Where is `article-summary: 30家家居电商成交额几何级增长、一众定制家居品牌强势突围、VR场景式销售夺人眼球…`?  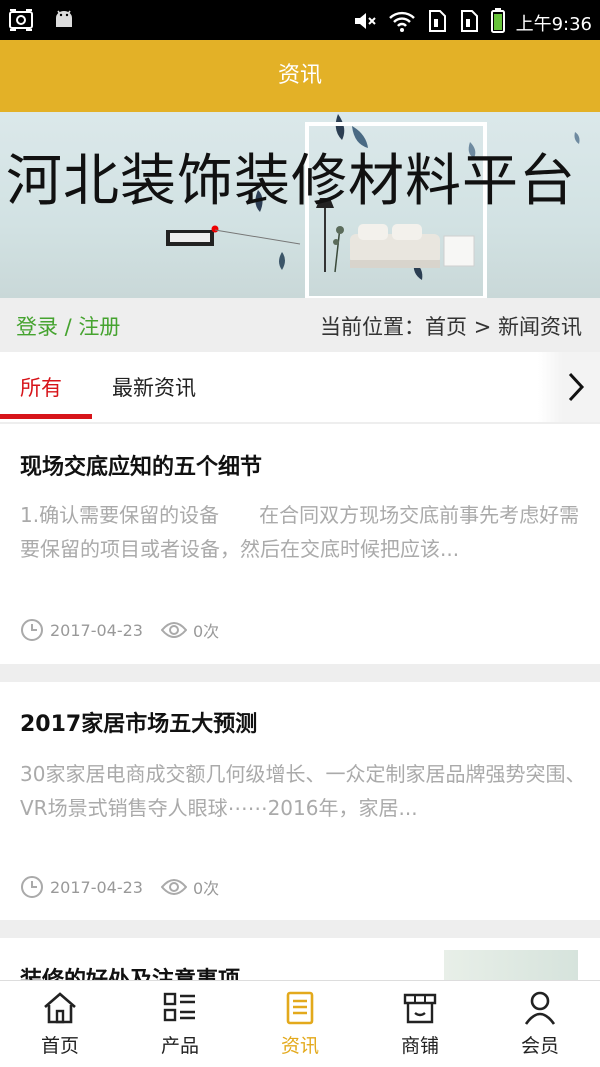
article-summary: 30家家居电商成交额几何级增长、一众定制家居品牌强势突围、VR场景式销售夺人眼球… is located at coordinates (303, 791).